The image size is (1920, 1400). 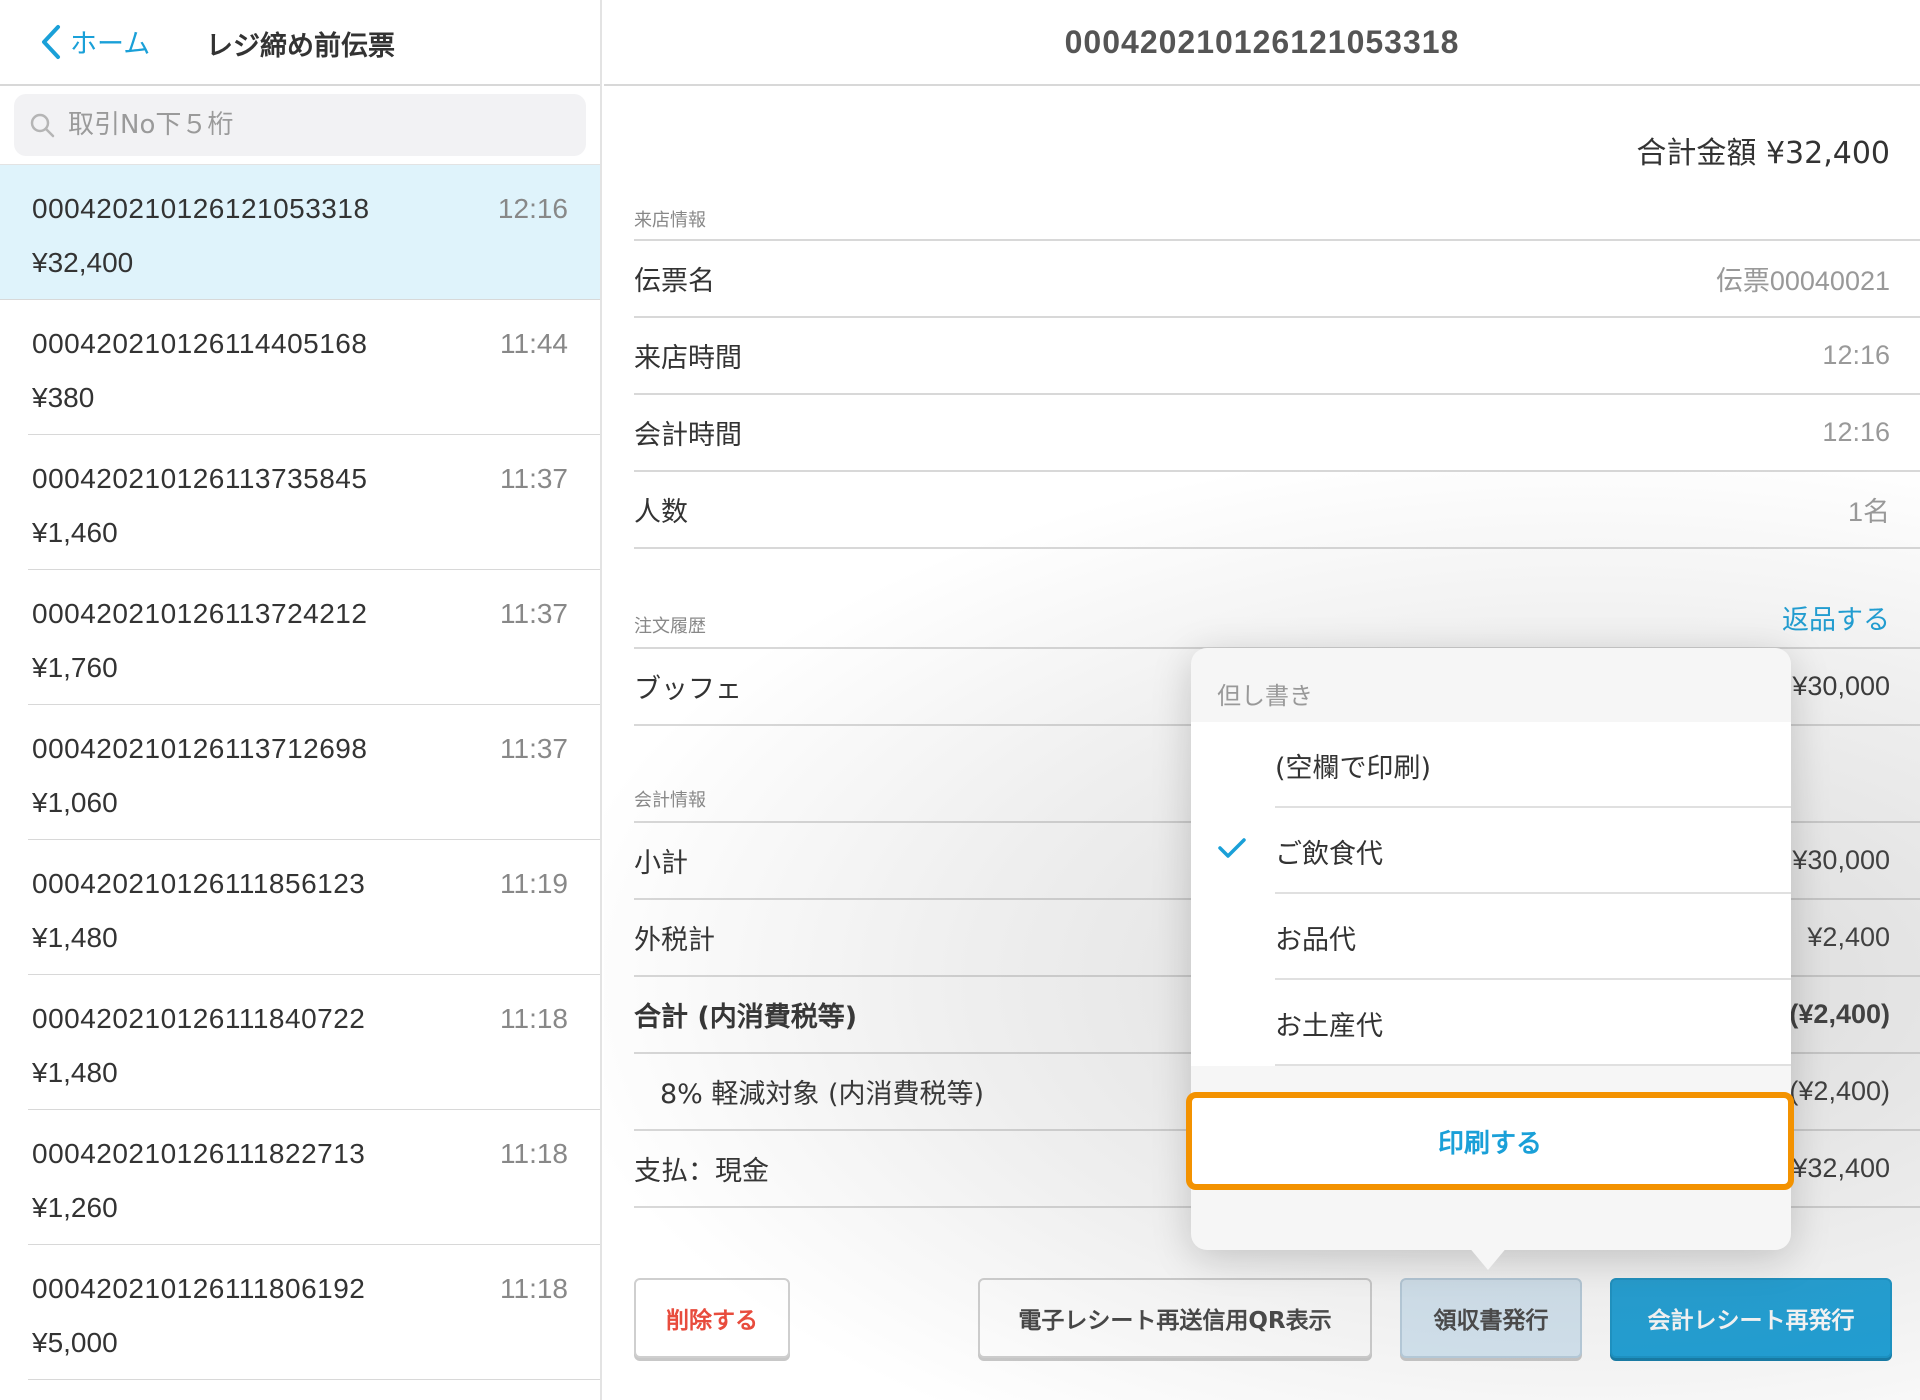 I want to click on return-link: 返品する, so click(x=1836, y=617).